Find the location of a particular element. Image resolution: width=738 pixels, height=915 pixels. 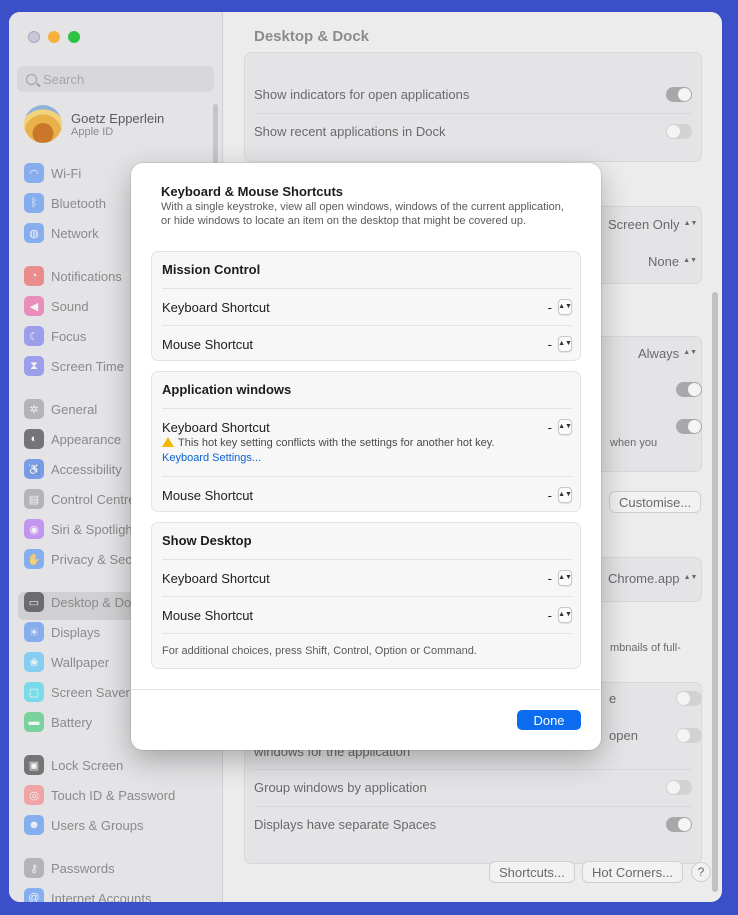

bell-icon: ◔ is located at coordinates (34, 276).